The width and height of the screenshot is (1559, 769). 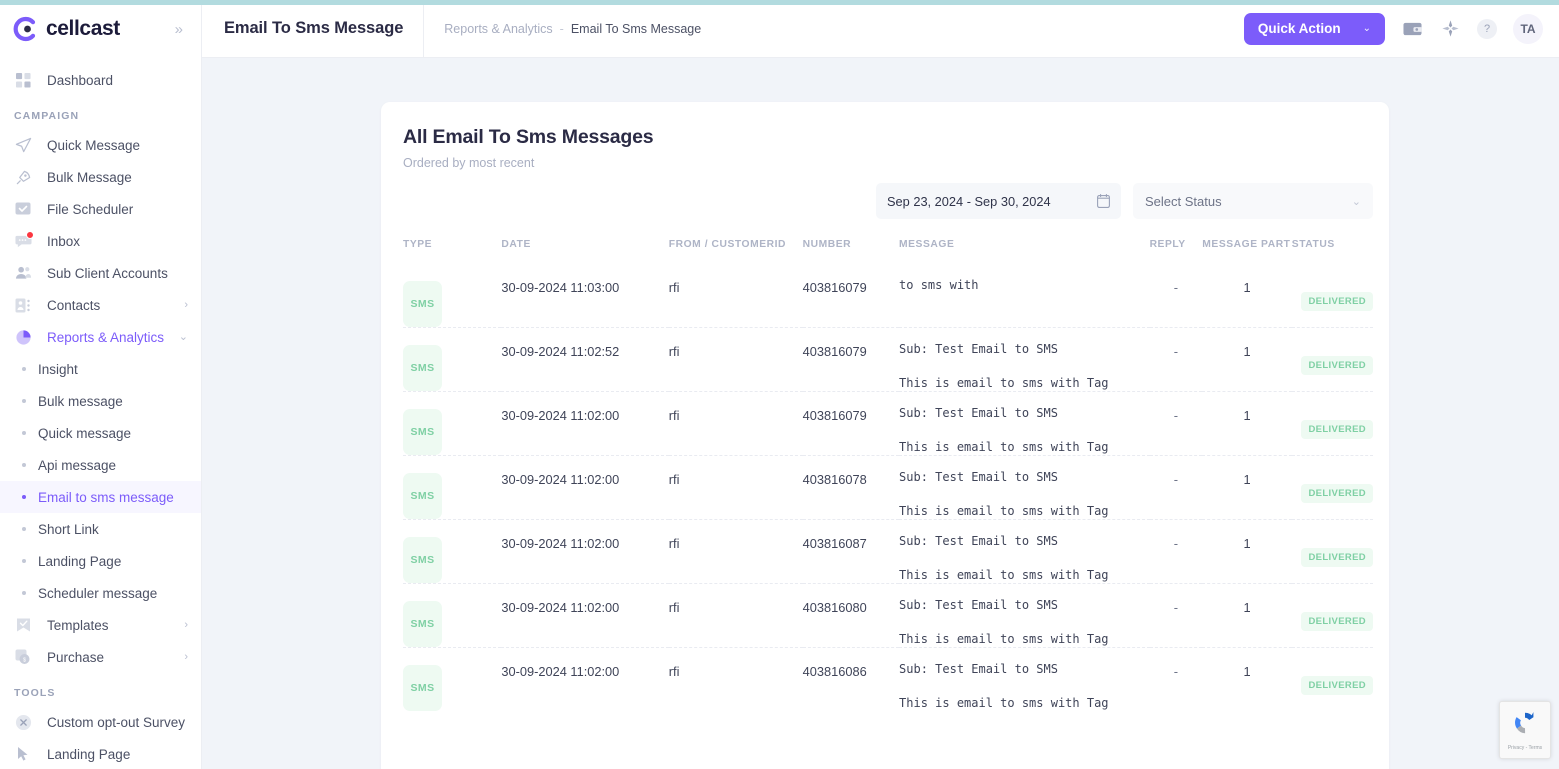 I want to click on sidebar-item-dashboard: Dashboard, so click(x=100, y=80).